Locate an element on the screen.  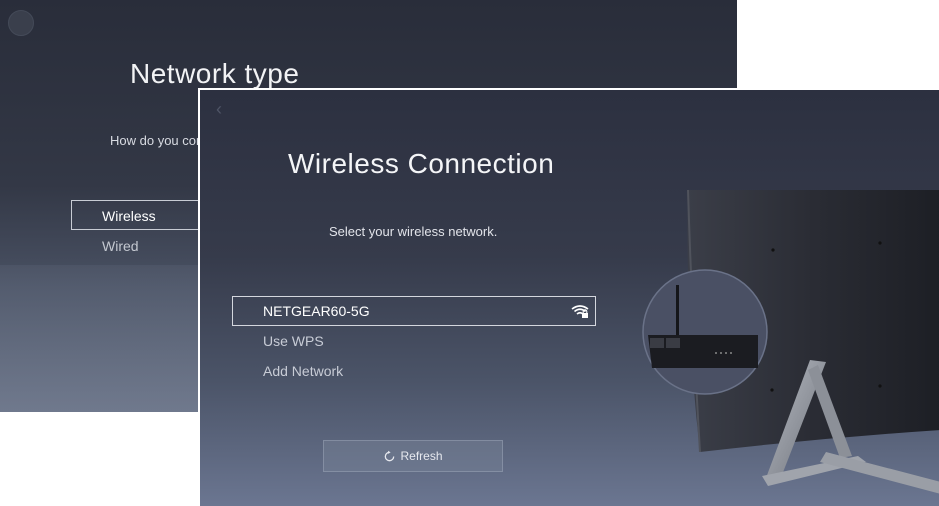
chevron-left-icon: ‹ is located at coordinates (223, 109).